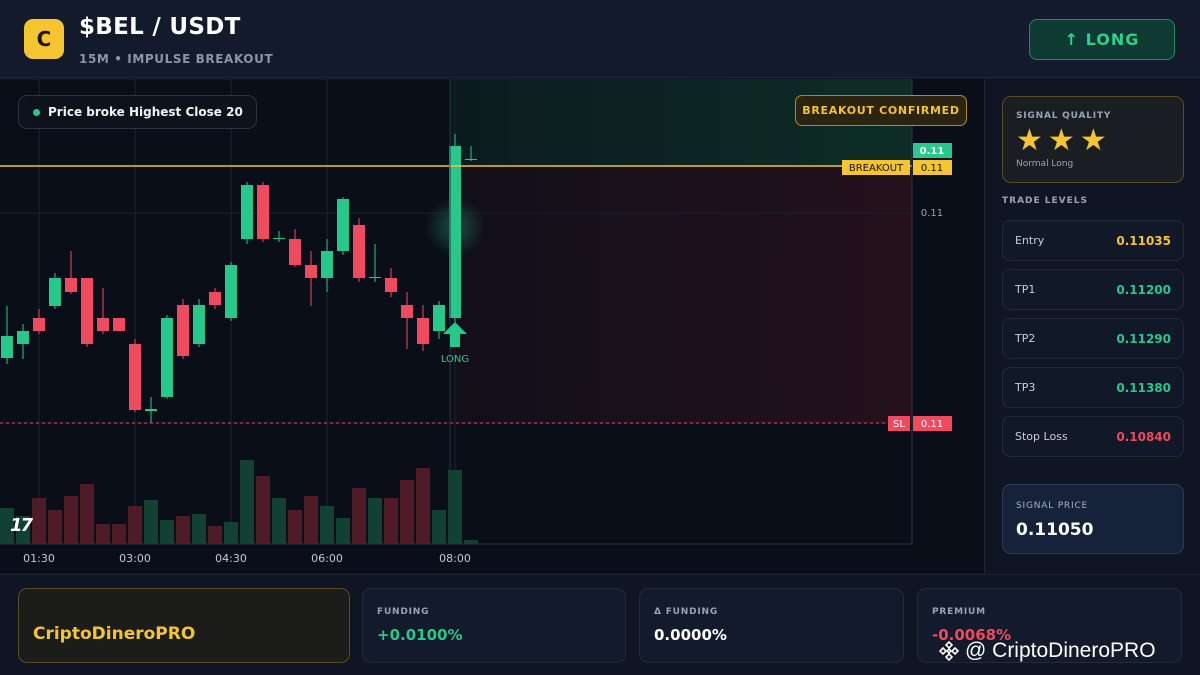 This screenshot has width=1200, height=675. Describe the element at coordinates (135, 558) in the screenshot. I see `time-tick-label: 03:00` at that location.